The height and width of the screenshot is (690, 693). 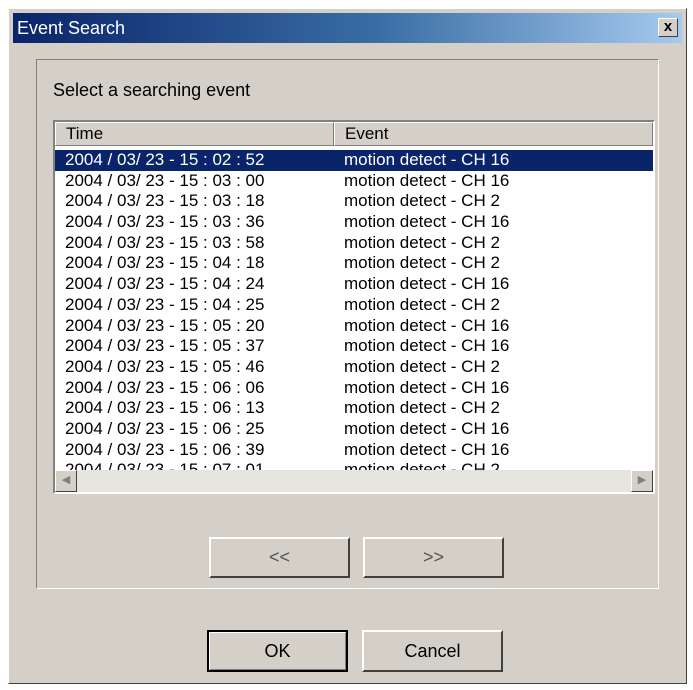 I want to click on scroll-right-arrow-icon: ▶, so click(x=642, y=481).